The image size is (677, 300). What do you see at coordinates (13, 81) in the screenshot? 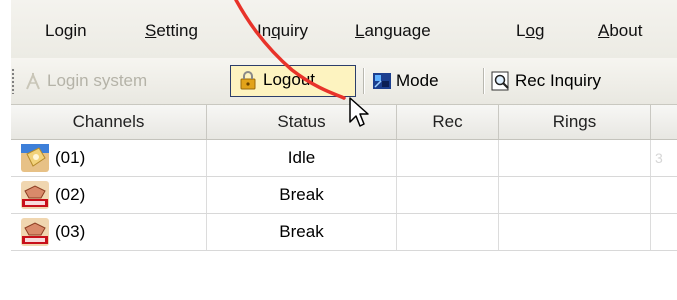
I see `toolbar-grip` at bounding box center [13, 81].